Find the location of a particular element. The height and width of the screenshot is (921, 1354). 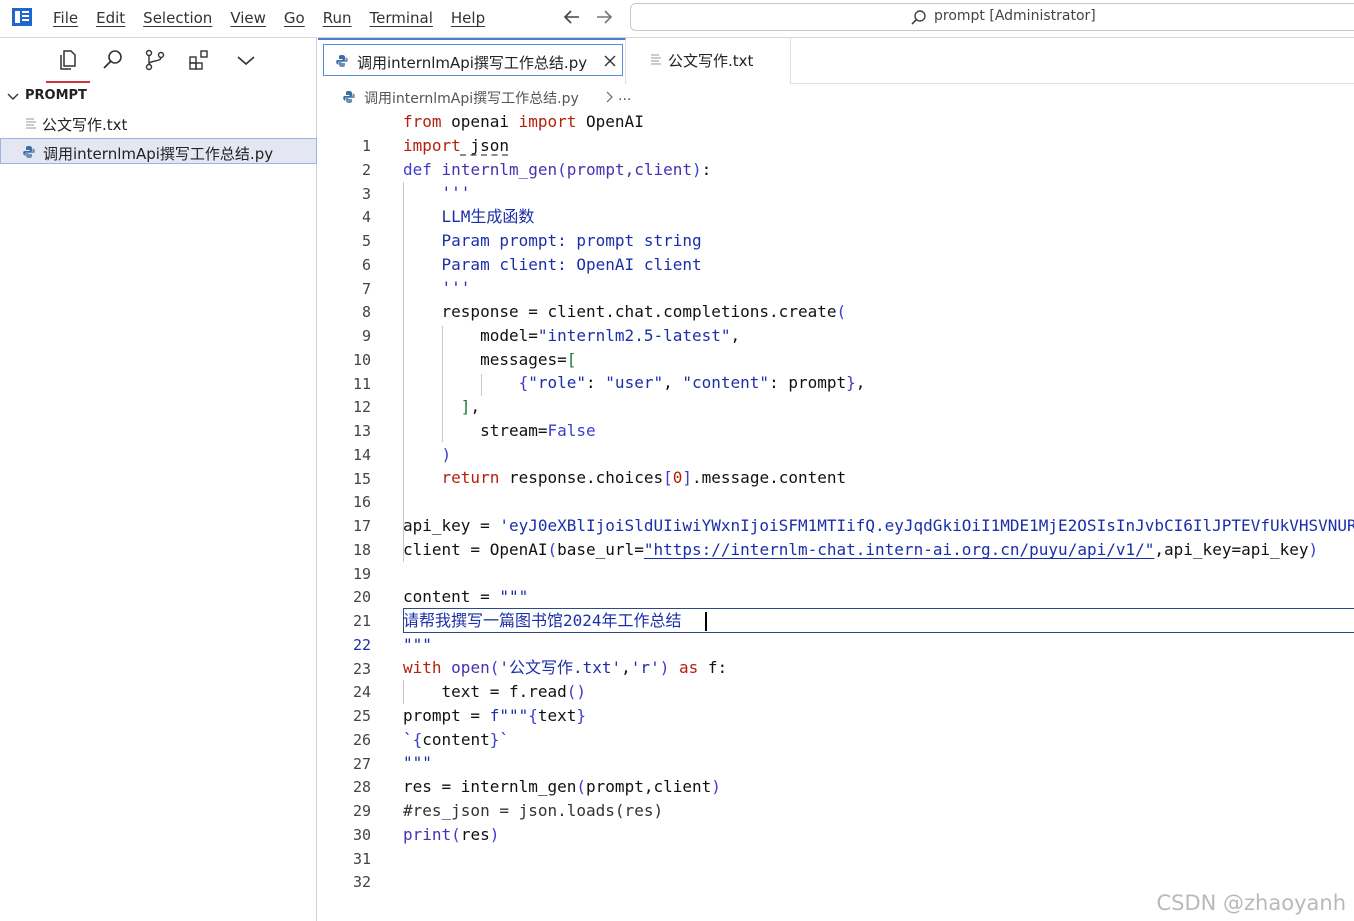

code-token: () is located at coordinates (576, 691).